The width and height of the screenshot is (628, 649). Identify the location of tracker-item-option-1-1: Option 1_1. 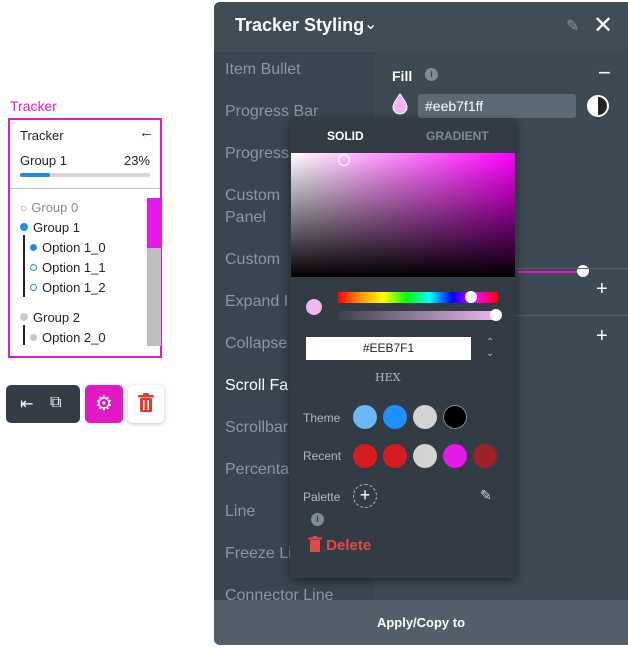
(68, 267).